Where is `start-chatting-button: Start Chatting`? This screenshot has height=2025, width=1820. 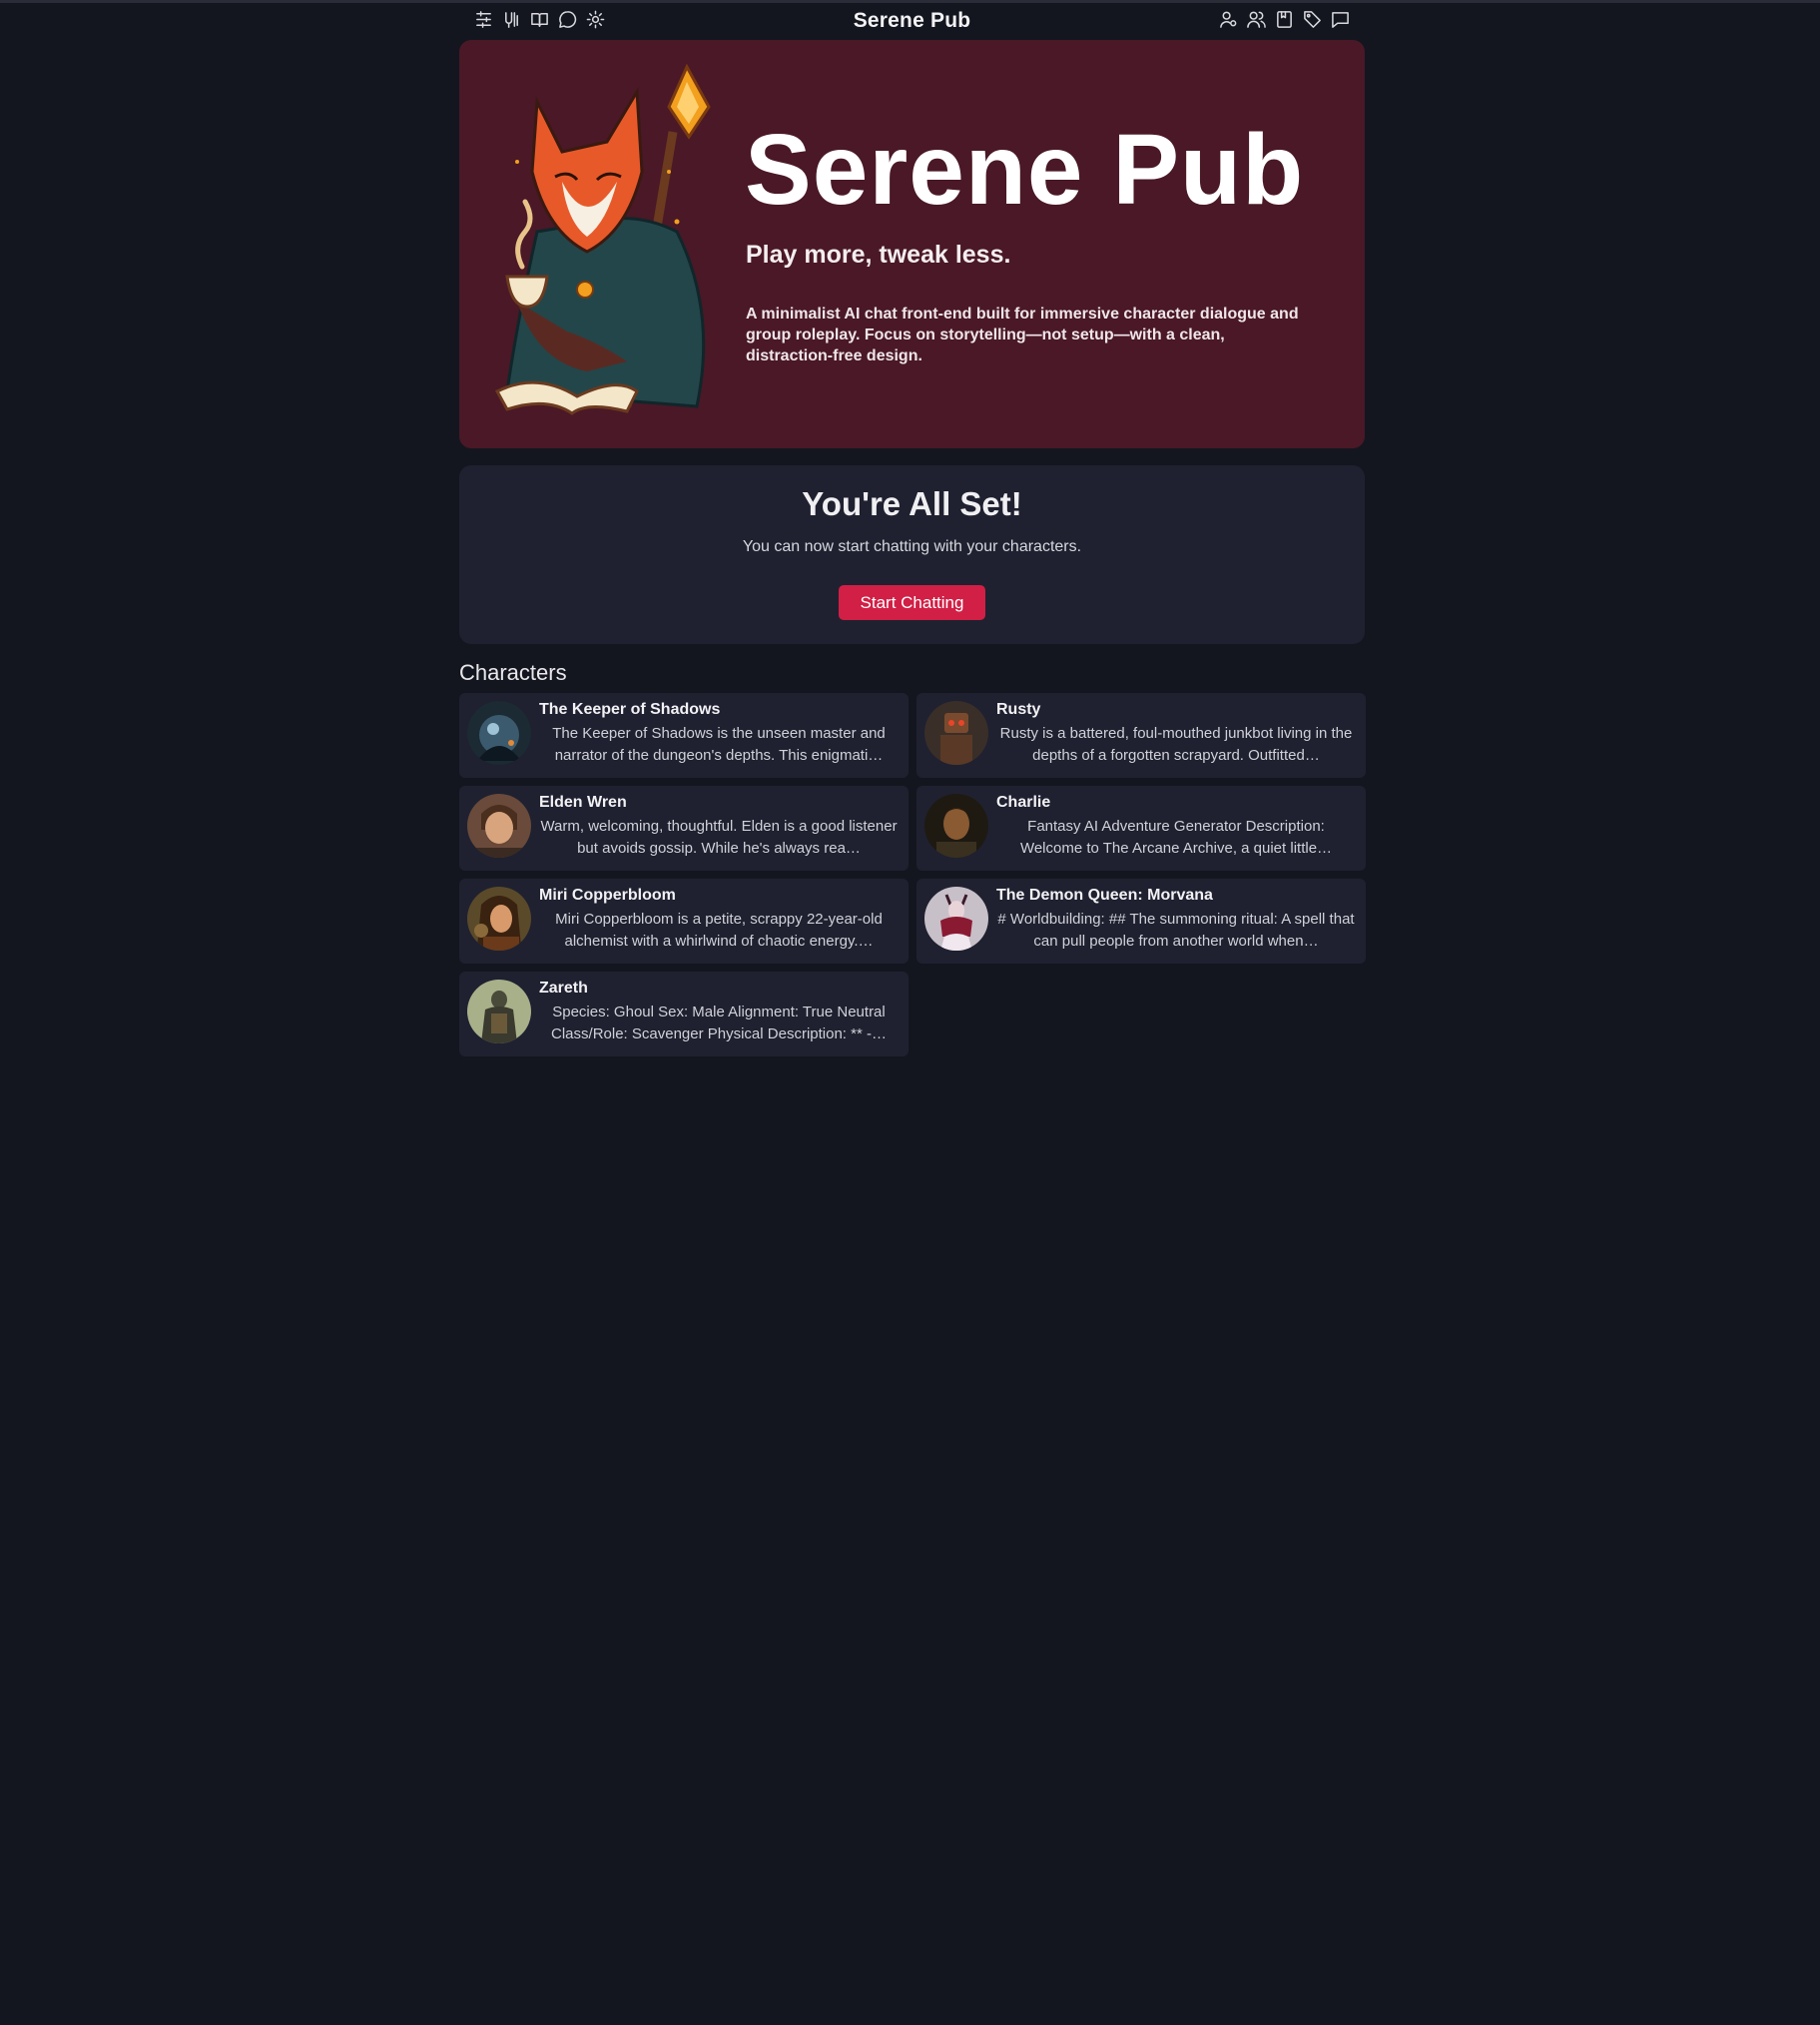 start-chatting-button: Start Chatting is located at coordinates (912, 602).